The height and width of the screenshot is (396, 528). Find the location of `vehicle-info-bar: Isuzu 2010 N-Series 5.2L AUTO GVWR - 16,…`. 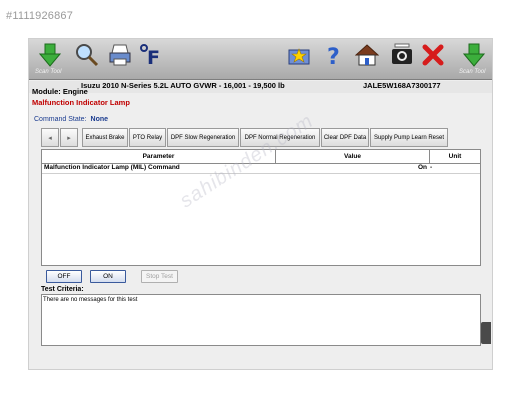

vehicle-info-bar: Isuzu 2010 N-Series 5.2L AUTO GVWR - 16,… is located at coordinates (260, 87).